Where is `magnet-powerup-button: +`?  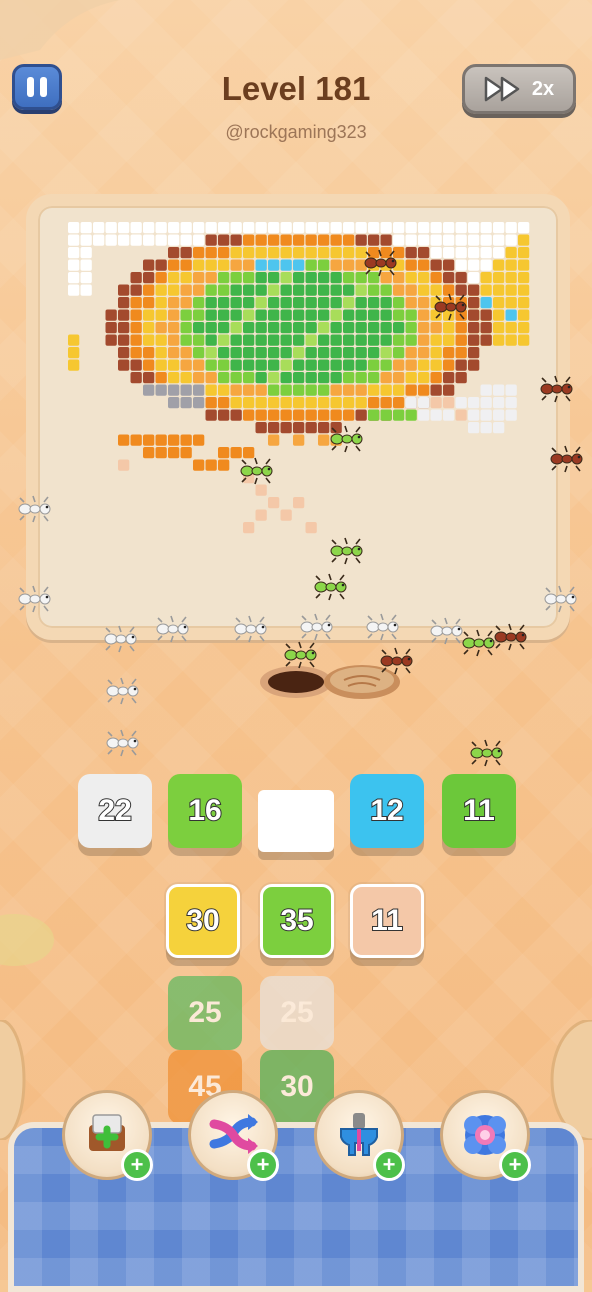
magnet-powerup-button: + is located at coordinates (359, 1135).